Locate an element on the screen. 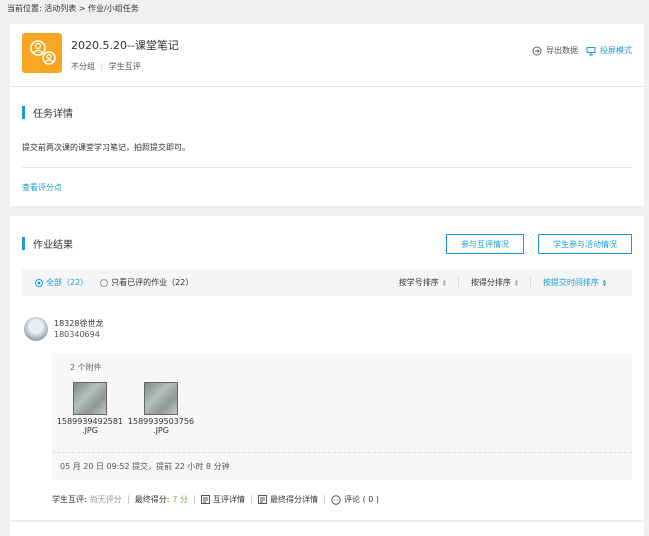 This screenshot has width=649, height=536. results-heading-text: 作业结果 is located at coordinates (53, 245).